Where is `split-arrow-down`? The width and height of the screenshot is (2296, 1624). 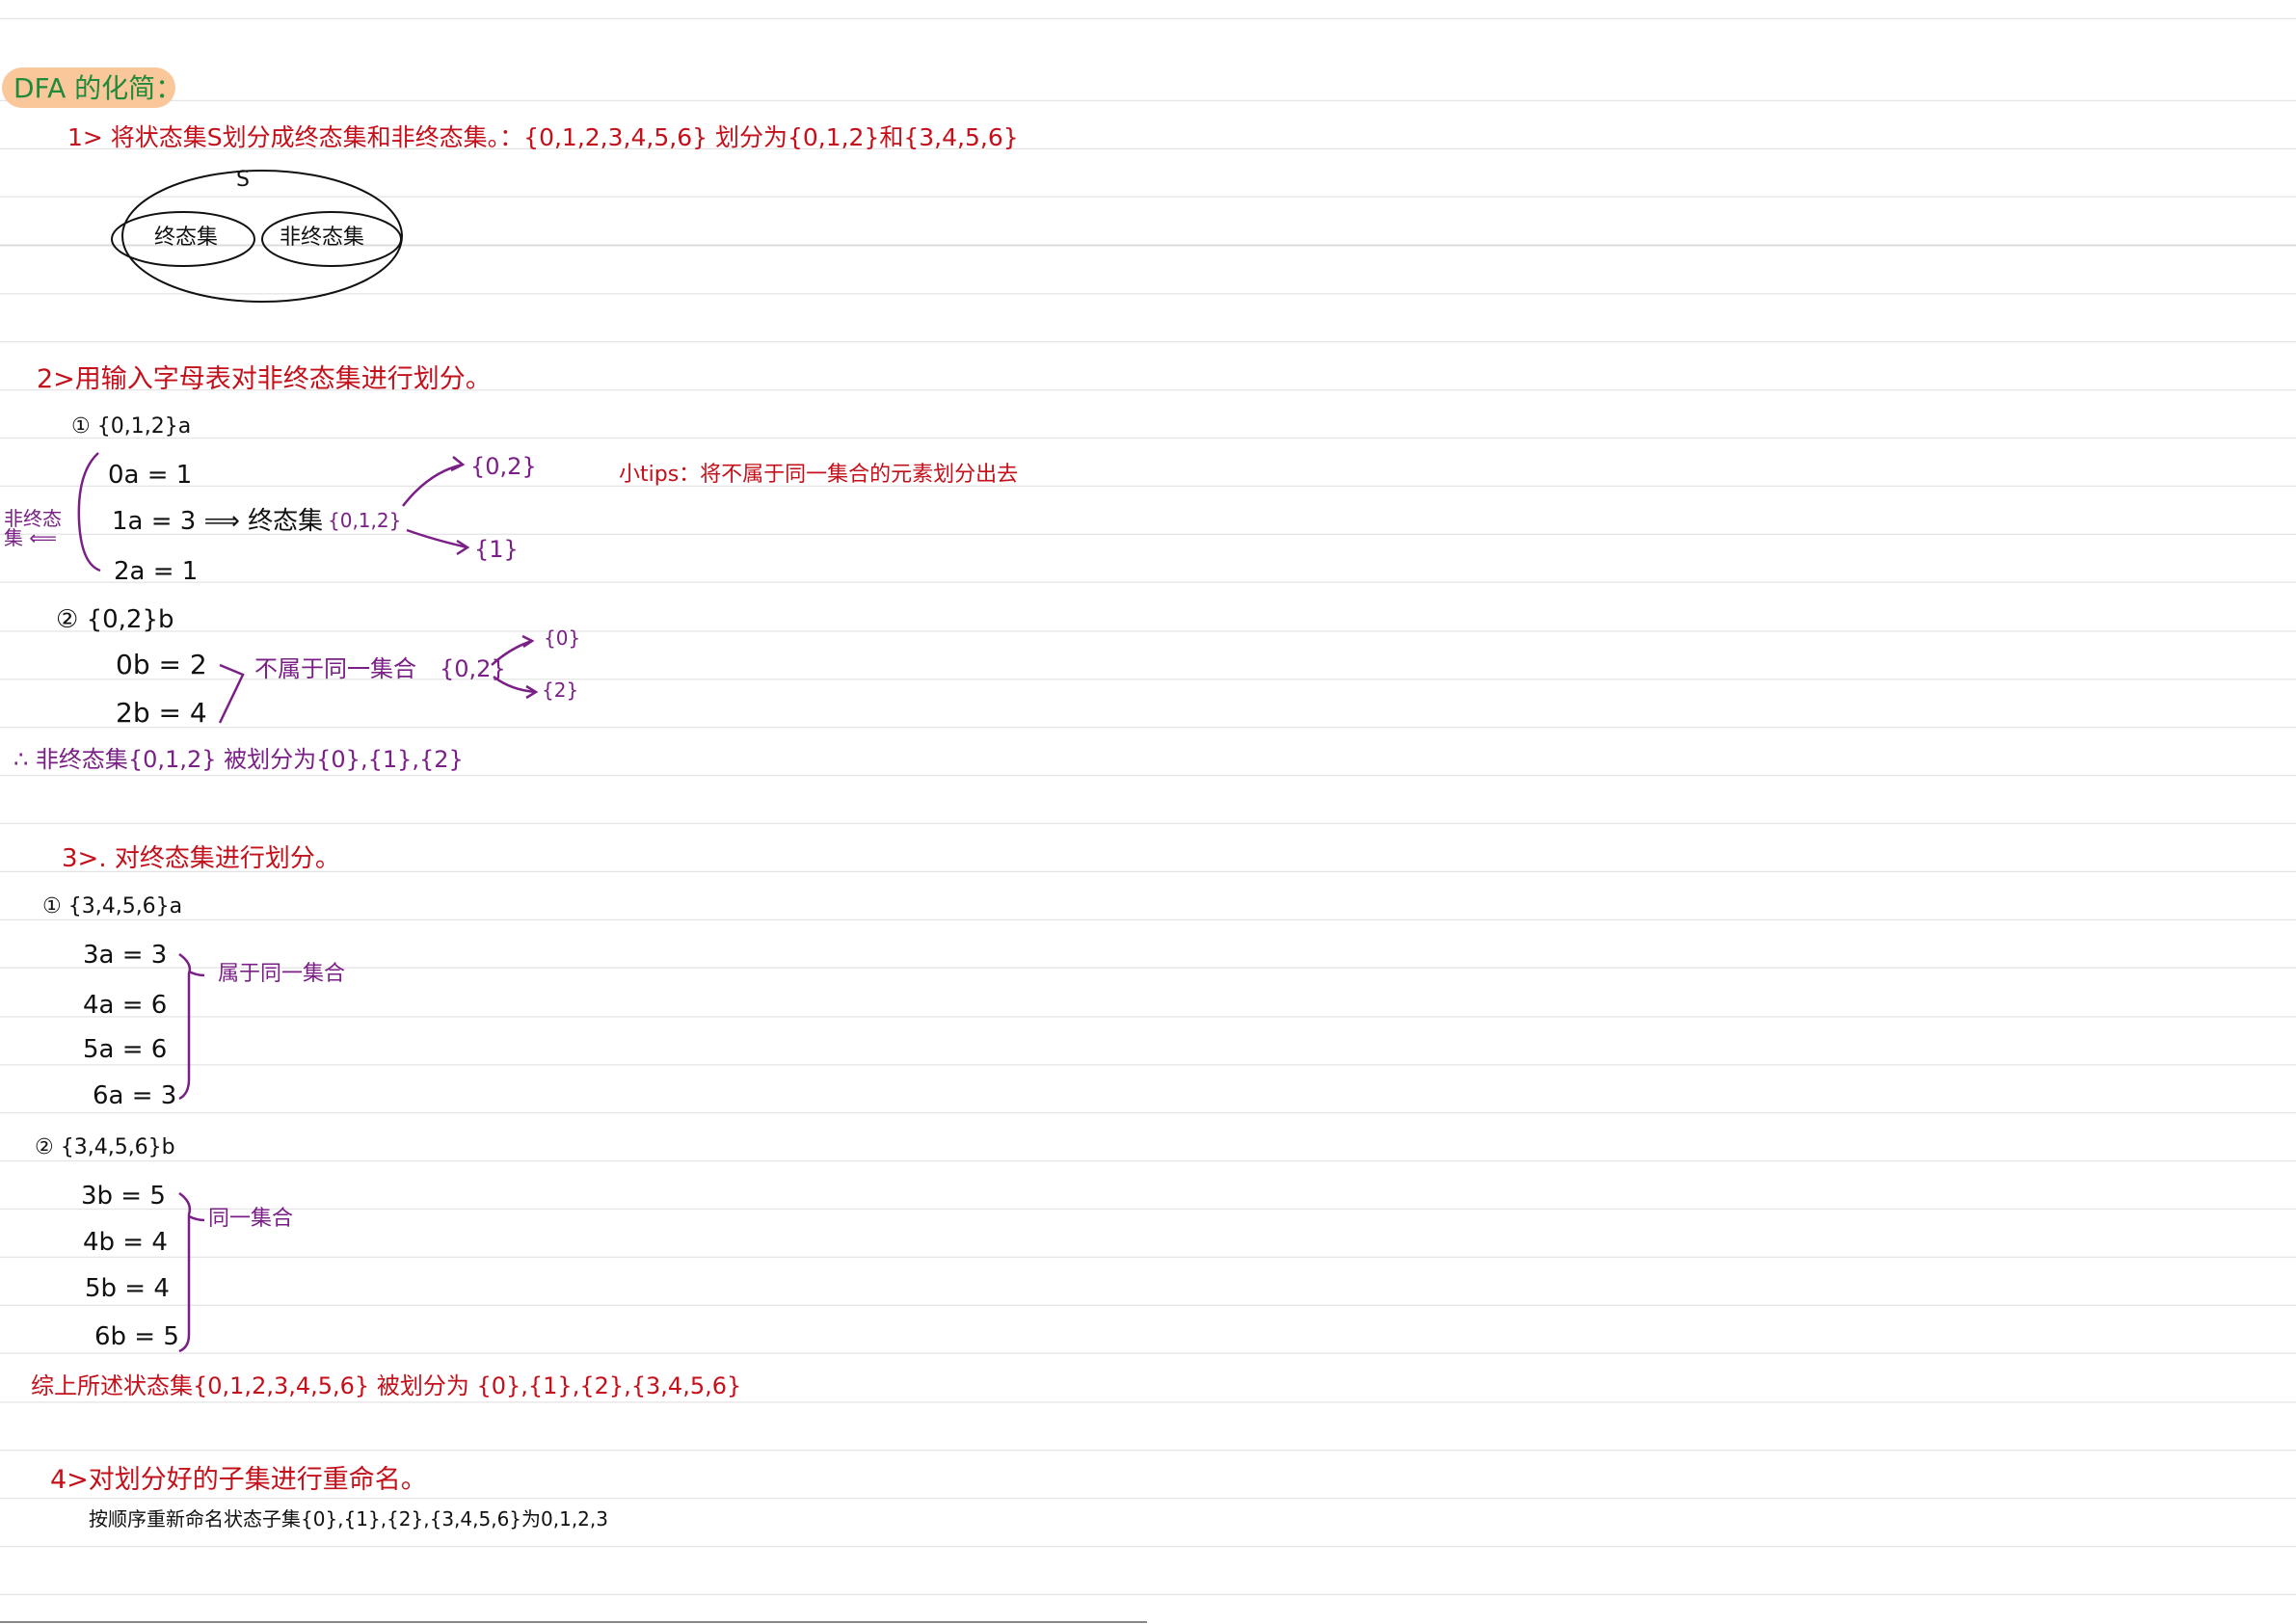 split-arrow-down is located at coordinates (437, 538).